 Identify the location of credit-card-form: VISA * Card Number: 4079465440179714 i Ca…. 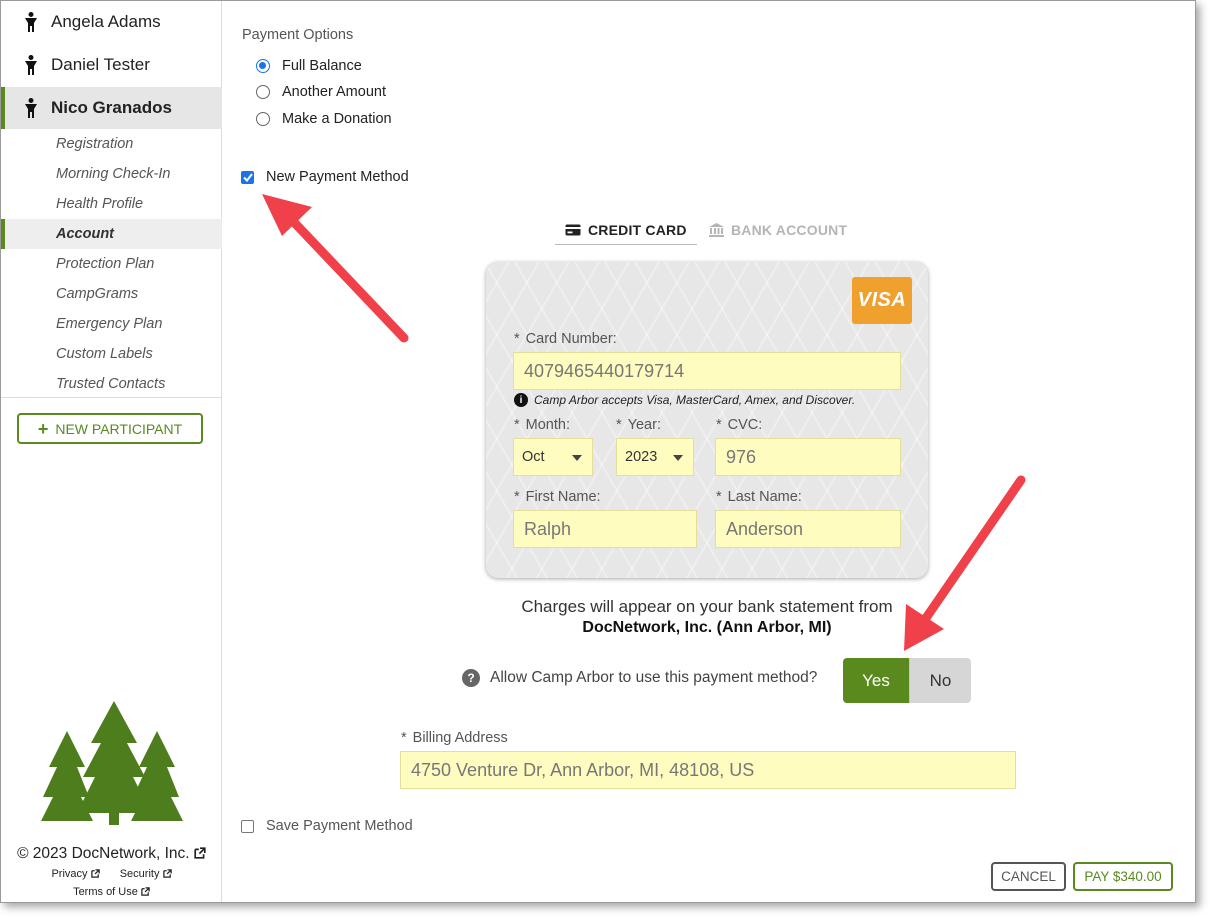
(707, 420).